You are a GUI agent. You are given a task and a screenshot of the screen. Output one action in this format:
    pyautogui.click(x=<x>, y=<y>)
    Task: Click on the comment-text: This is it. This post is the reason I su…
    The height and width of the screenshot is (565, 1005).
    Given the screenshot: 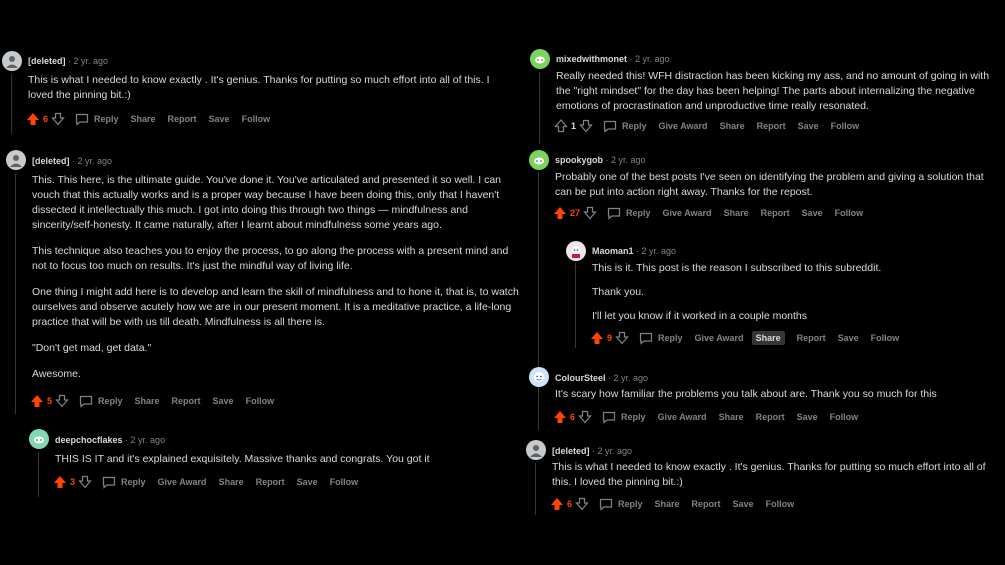 What is the action you would take?
    pyautogui.click(x=737, y=268)
    